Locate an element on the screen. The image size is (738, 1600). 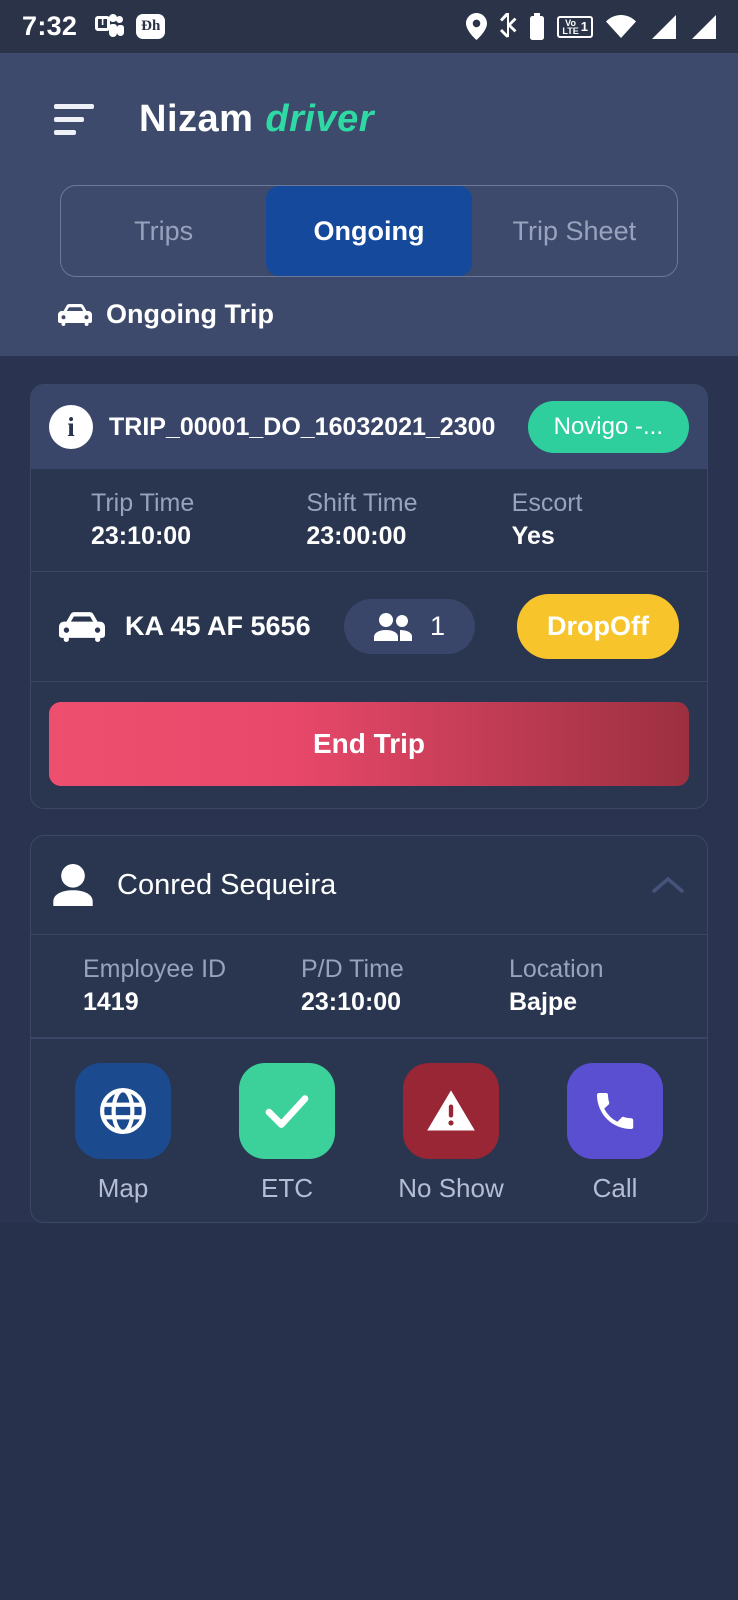
trip-id: TRIP_00001_DO_16032021_2300 is located at coordinates (302, 426).